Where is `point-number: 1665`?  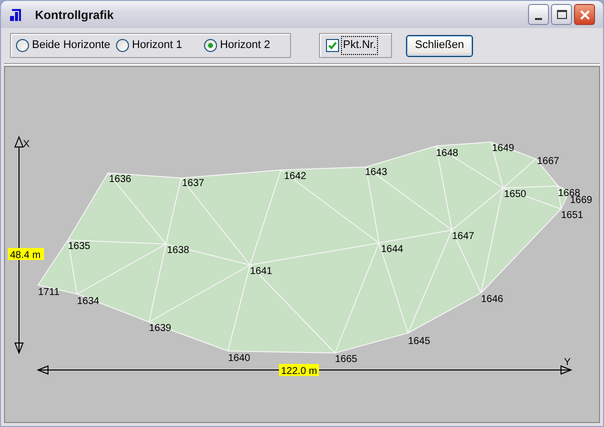
point-number: 1665 is located at coordinates (346, 359).